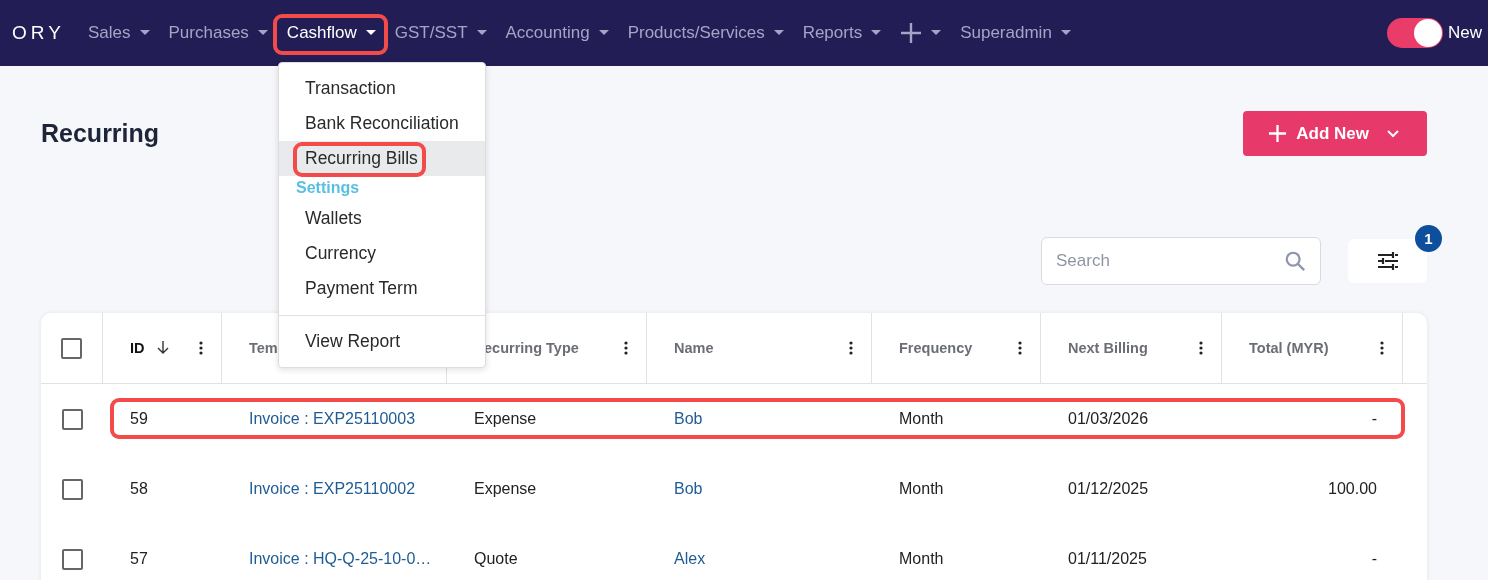 The image size is (1488, 580). What do you see at coordinates (139, 419) in the screenshot?
I see `table-cell: 59` at bounding box center [139, 419].